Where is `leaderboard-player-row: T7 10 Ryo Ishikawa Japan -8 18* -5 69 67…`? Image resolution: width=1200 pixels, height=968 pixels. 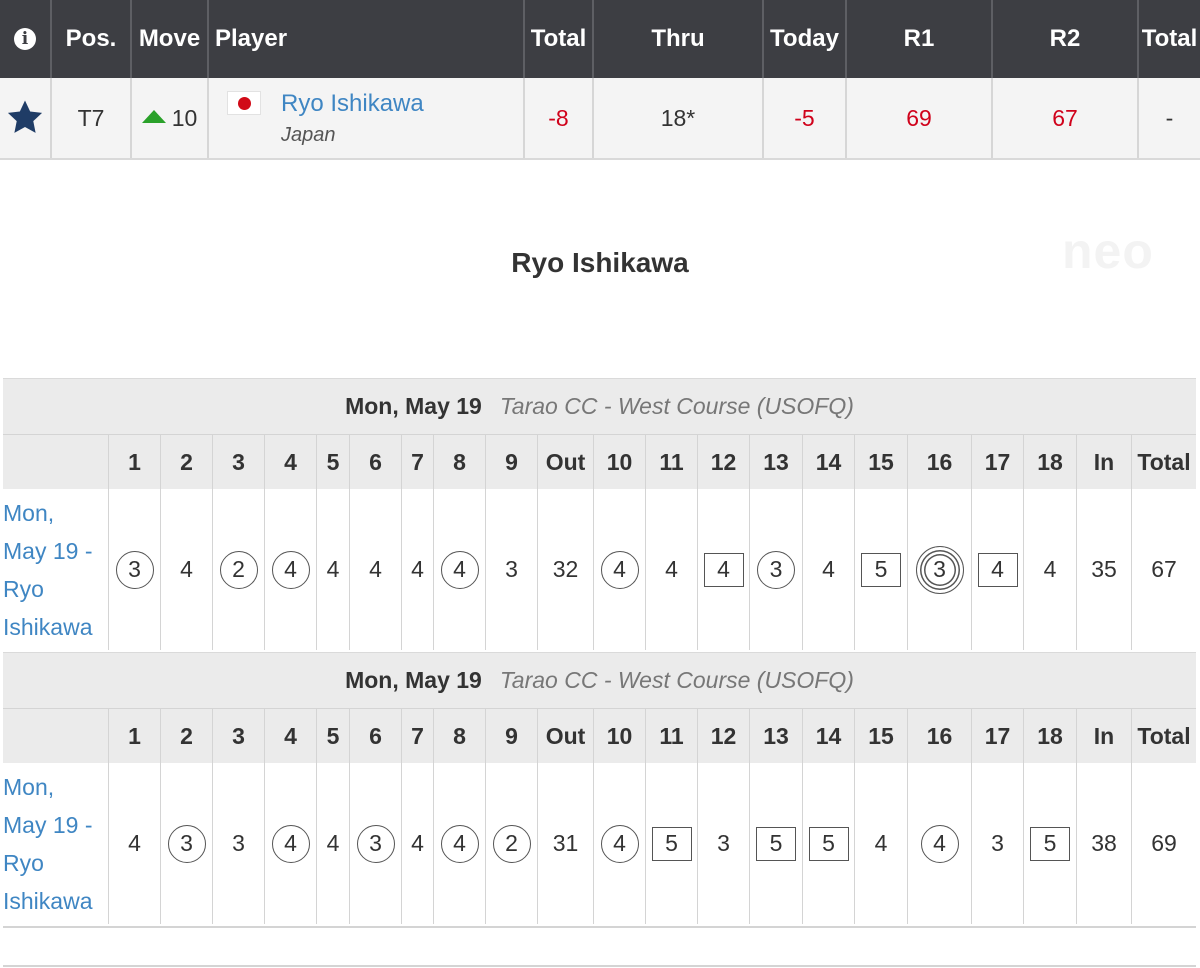 leaderboard-player-row: T7 10 Ryo Ishikawa Japan -8 18* -5 69 67… is located at coordinates (600, 119).